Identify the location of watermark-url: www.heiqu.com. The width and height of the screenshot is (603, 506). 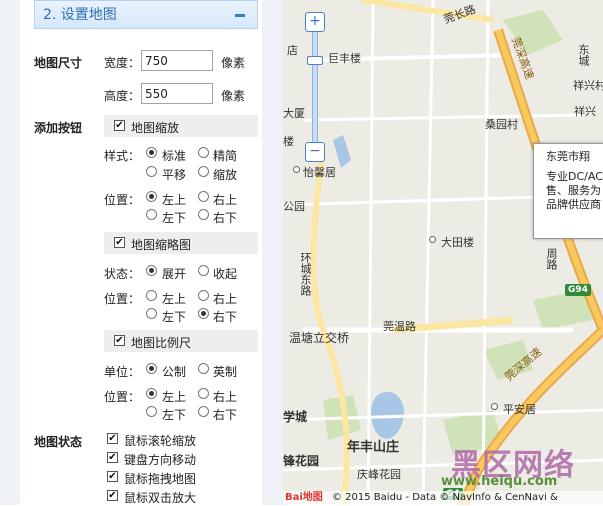
(499, 481).